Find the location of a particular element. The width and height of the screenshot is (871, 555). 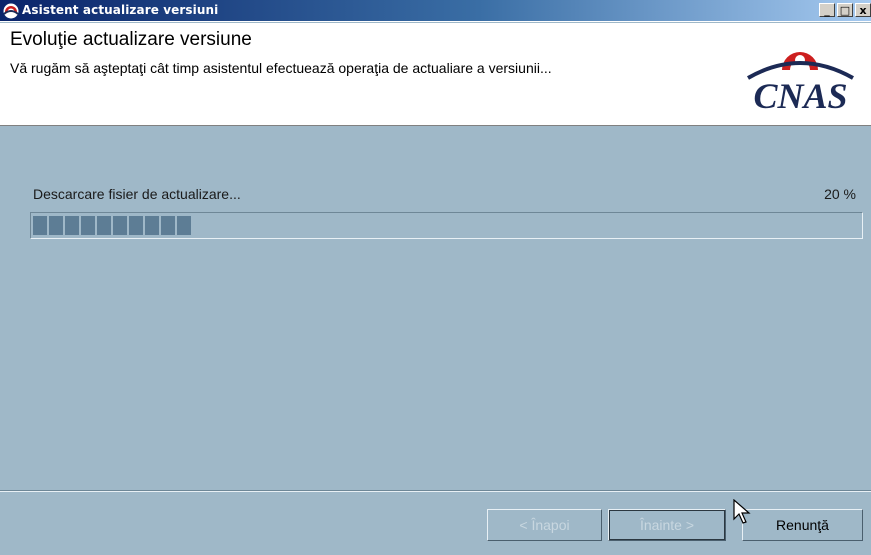

cnas-logo: CNAS is located at coordinates (800, 72).